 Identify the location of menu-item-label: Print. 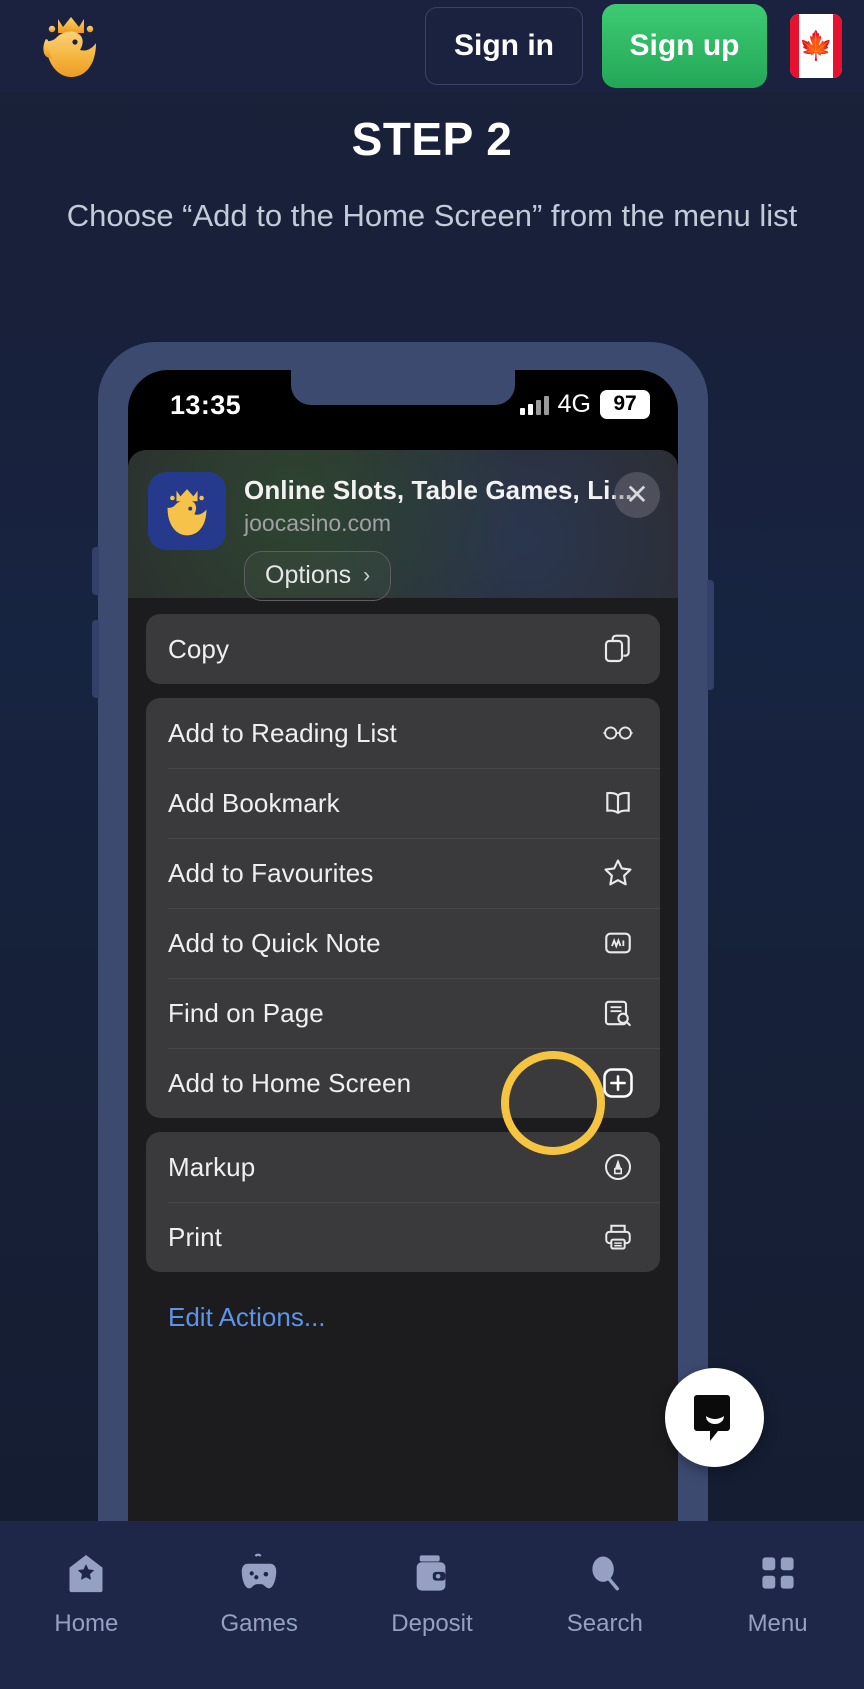
(195, 1236).